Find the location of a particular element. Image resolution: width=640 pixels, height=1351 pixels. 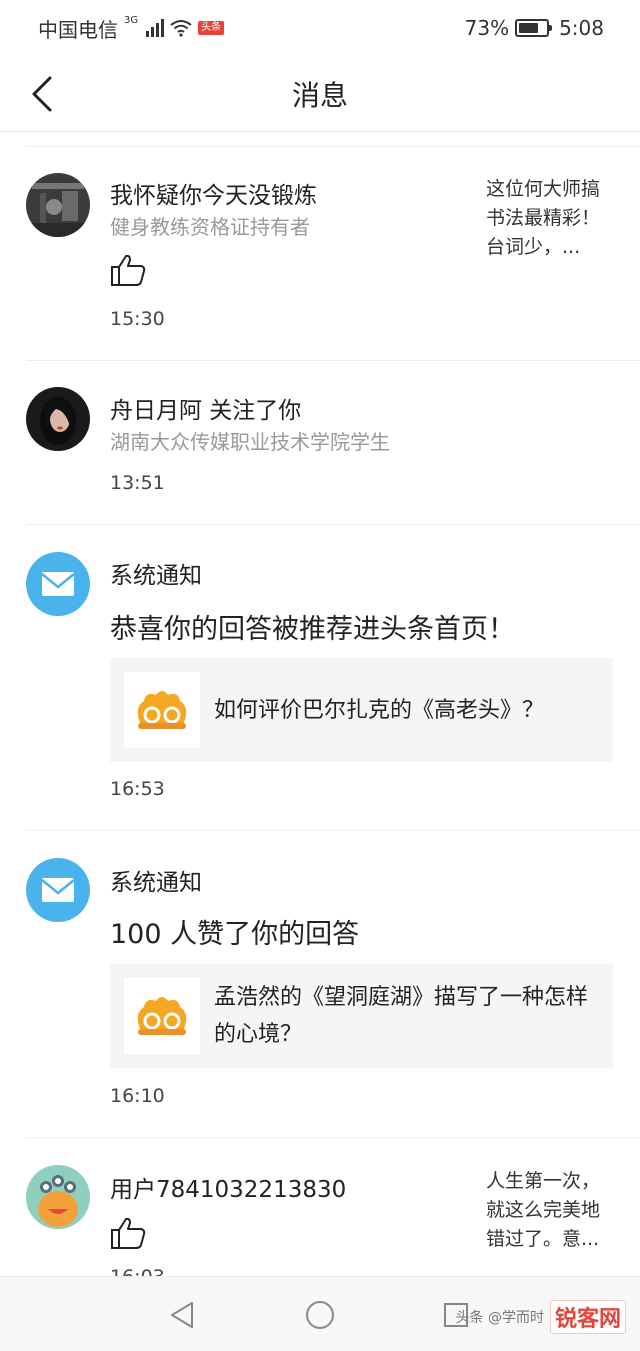

message-name: 舟日月阿 关注了你 is located at coordinates (205, 408).